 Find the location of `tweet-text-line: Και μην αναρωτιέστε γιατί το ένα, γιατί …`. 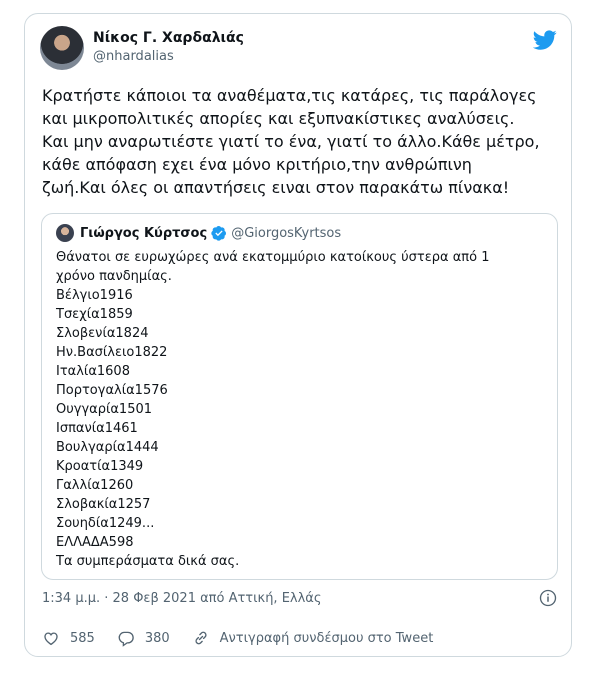

tweet-text-line: Και μην αναρωτιέστε γιατί το ένα, γιατί … is located at coordinates (291, 141).